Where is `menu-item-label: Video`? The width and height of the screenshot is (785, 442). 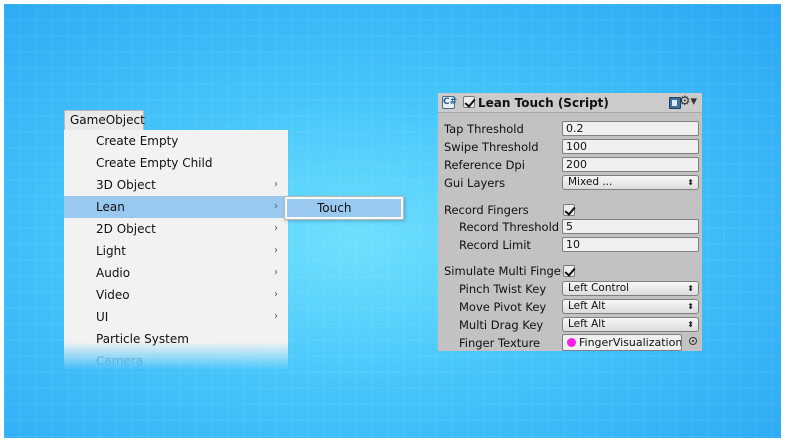
menu-item-label: Video is located at coordinates (113, 295).